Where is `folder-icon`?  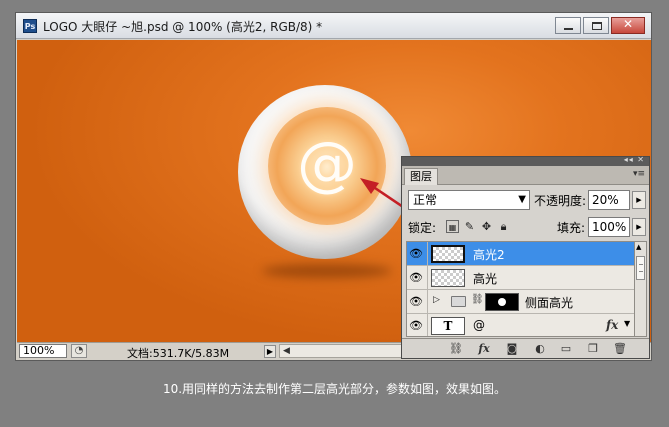 folder-icon is located at coordinates (458, 301).